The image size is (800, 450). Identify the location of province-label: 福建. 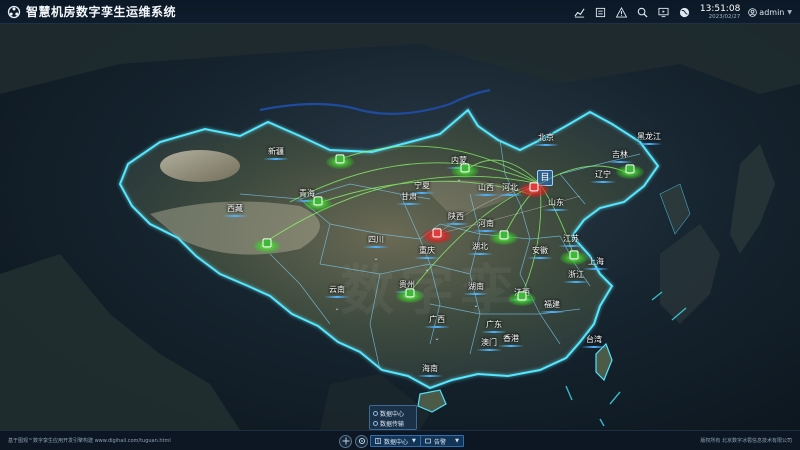
(552, 306).